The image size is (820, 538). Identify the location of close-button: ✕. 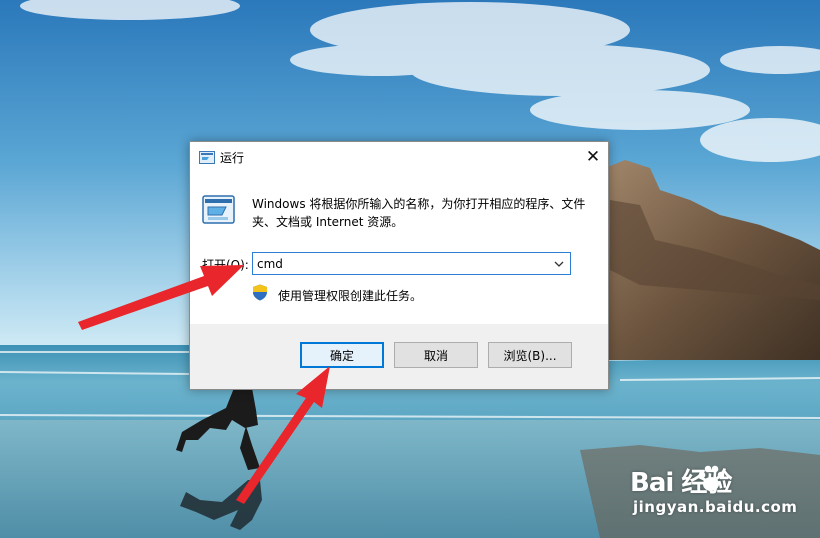
(593, 157).